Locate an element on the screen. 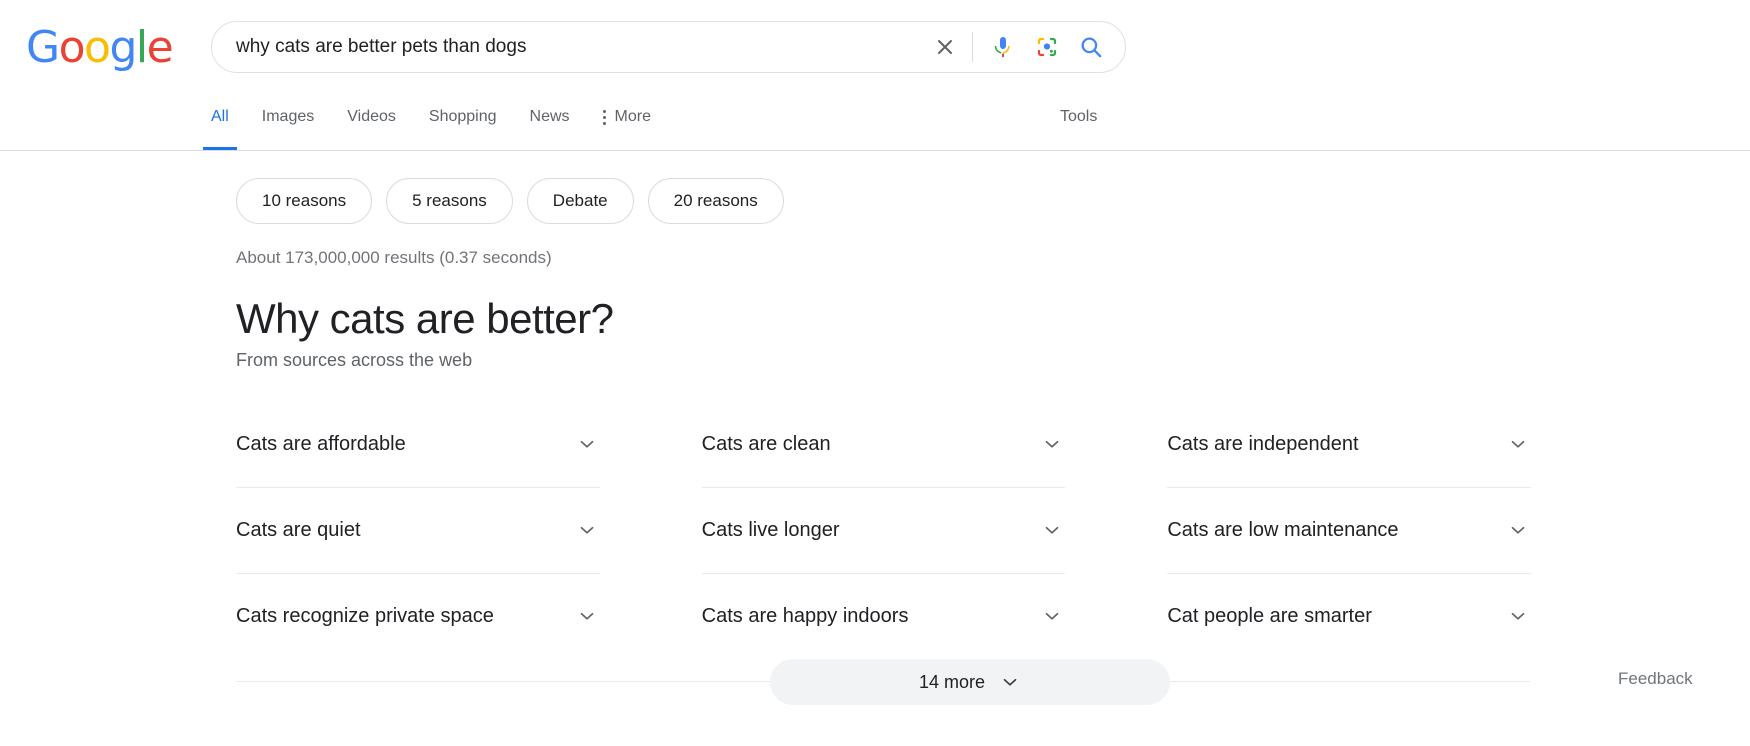 The image size is (1750, 746). search-icon is located at coordinates (1091, 47).